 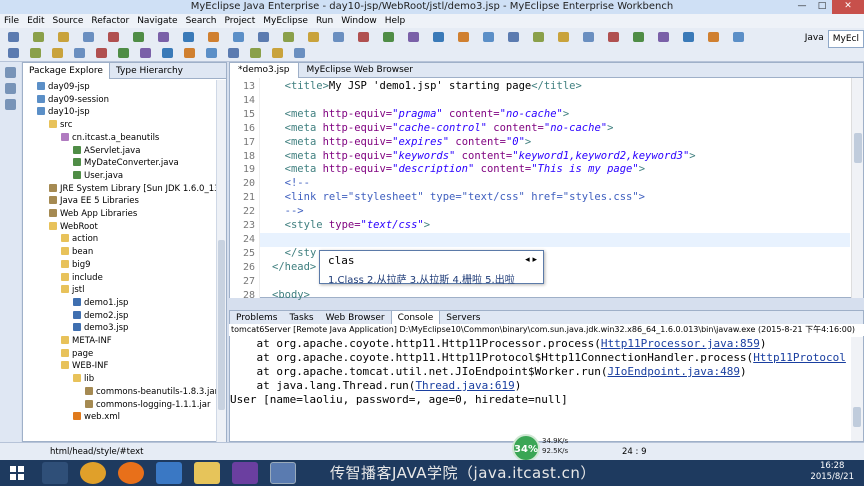 What do you see at coordinates (96, 417) in the screenshot?
I see `tree-item: web.xml` at bounding box center [96, 417].